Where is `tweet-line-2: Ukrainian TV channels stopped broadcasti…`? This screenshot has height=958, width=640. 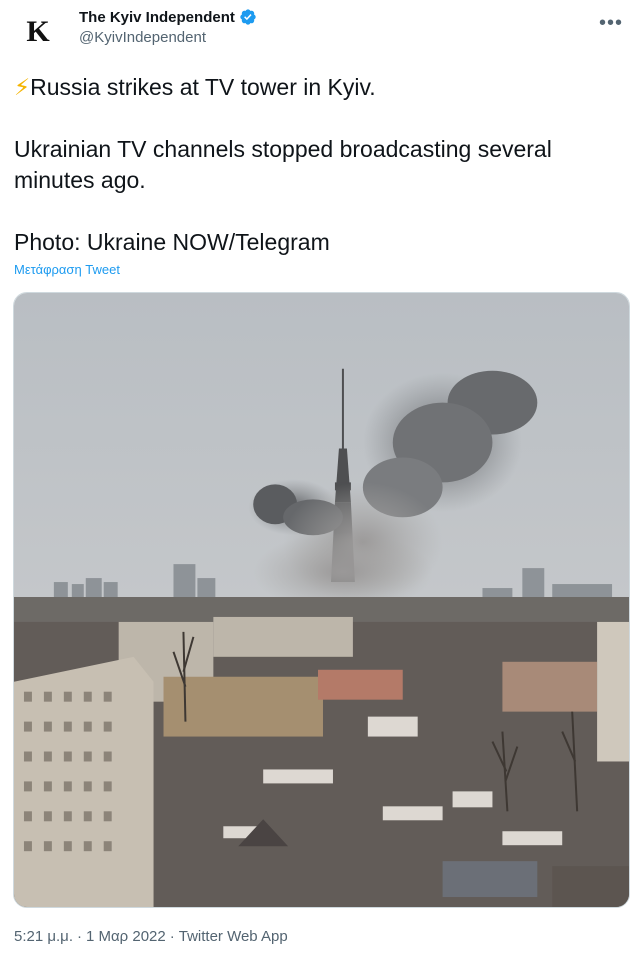
tweet-line-2: Ukrainian TV channels stopped broadcasti… is located at coordinates (283, 164).